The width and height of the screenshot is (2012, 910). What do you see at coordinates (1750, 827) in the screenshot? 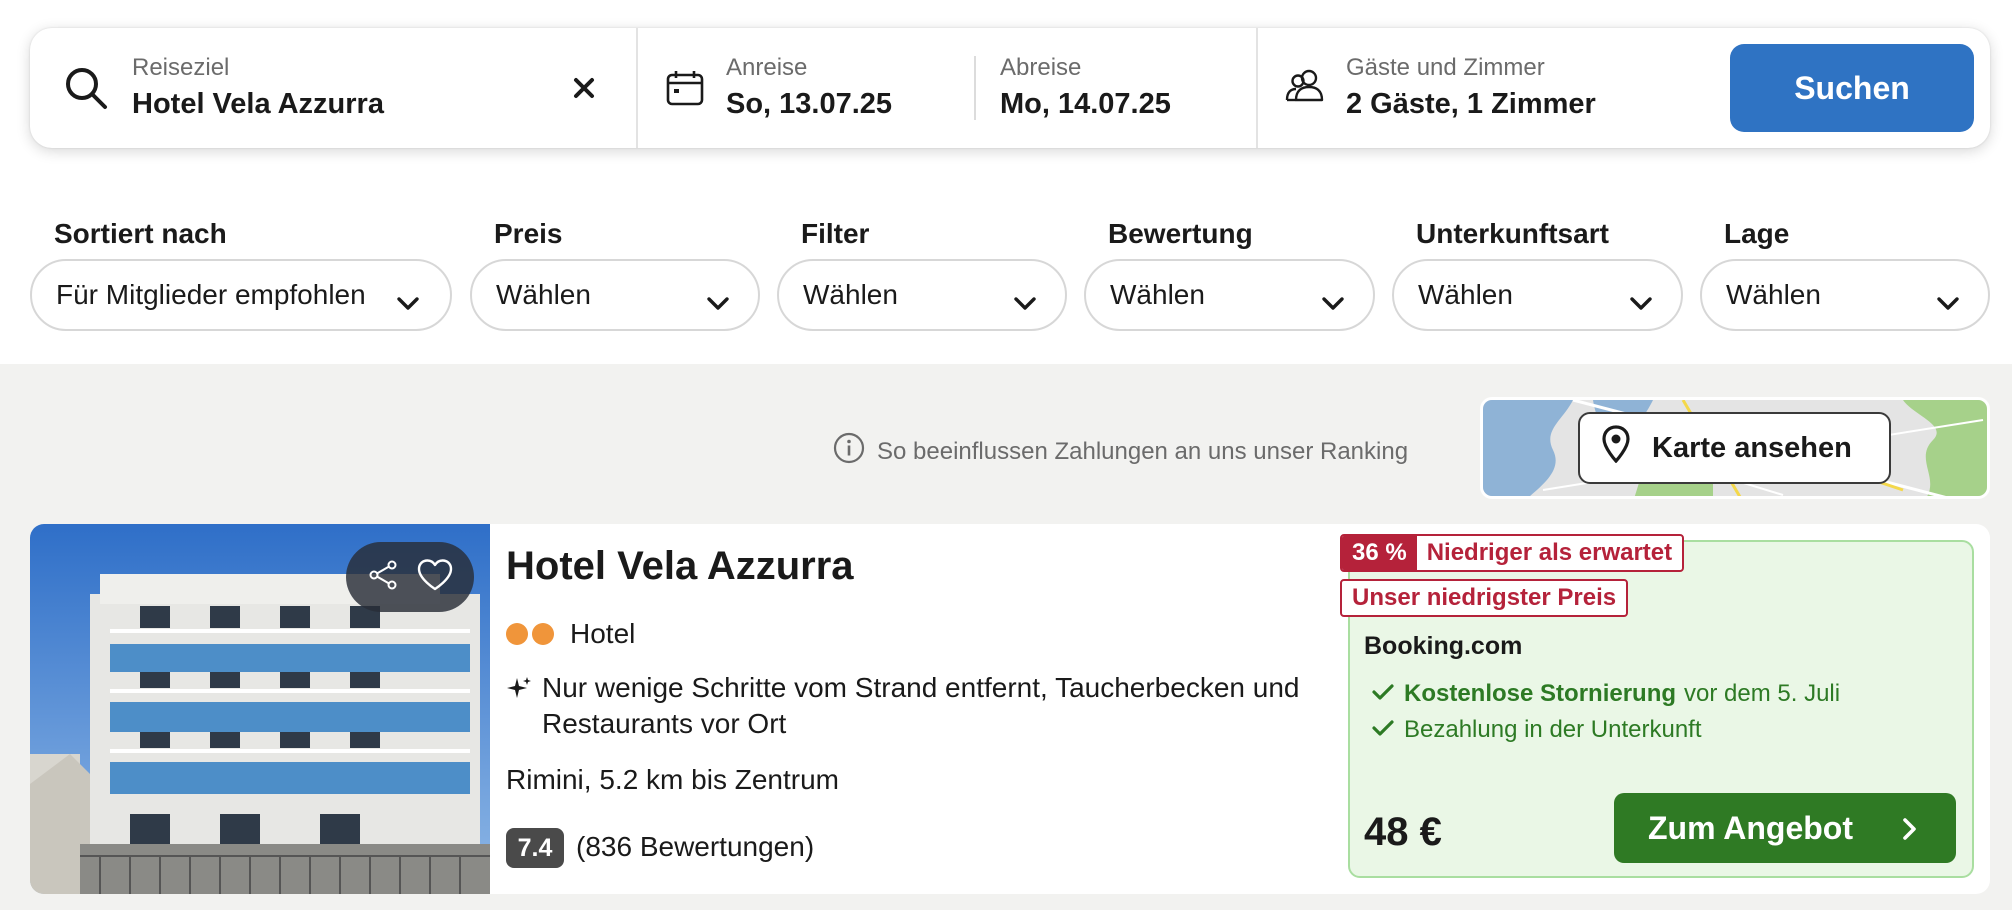
I see `view-deal-label: Zum Angebot` at bounding box center [1750, 827].